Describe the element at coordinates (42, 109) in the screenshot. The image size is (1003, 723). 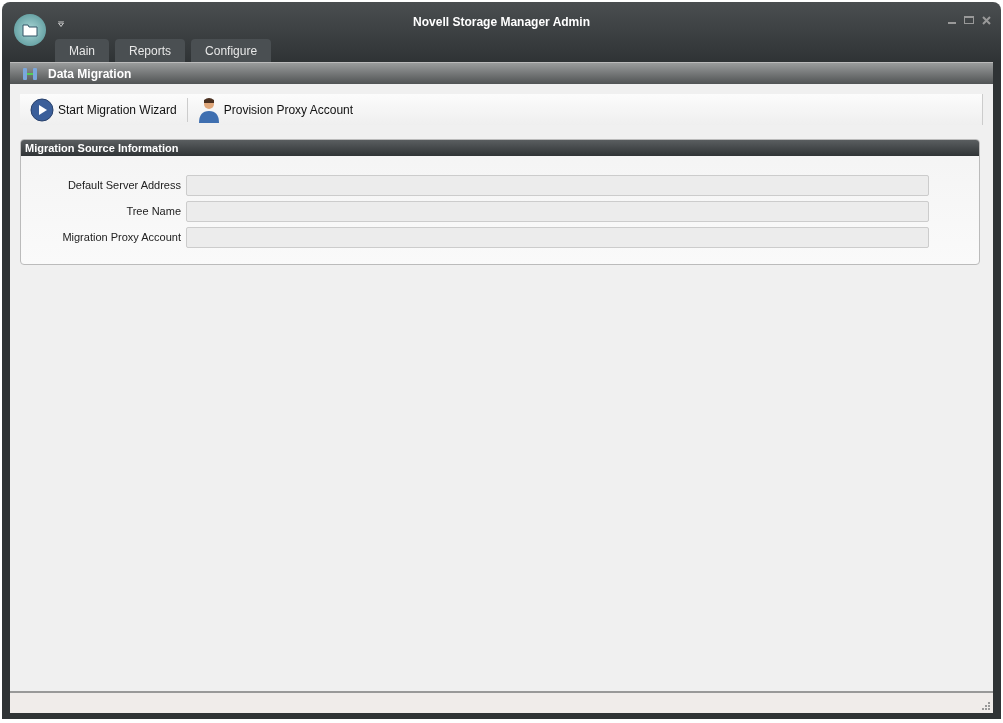
I see `play-icon` at that location.